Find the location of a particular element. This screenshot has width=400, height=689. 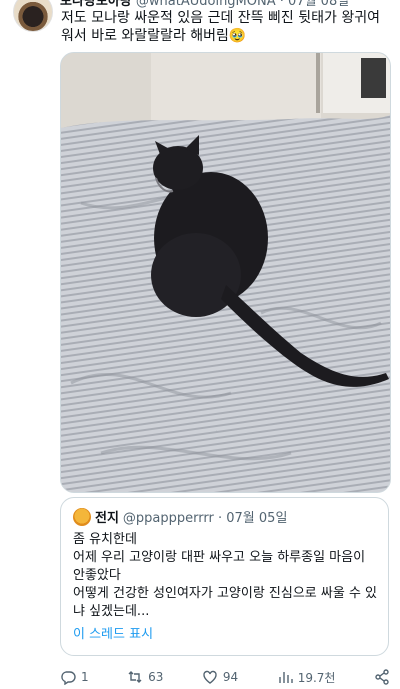

more-options-icon: ••• is located at coordinates (376, 3).